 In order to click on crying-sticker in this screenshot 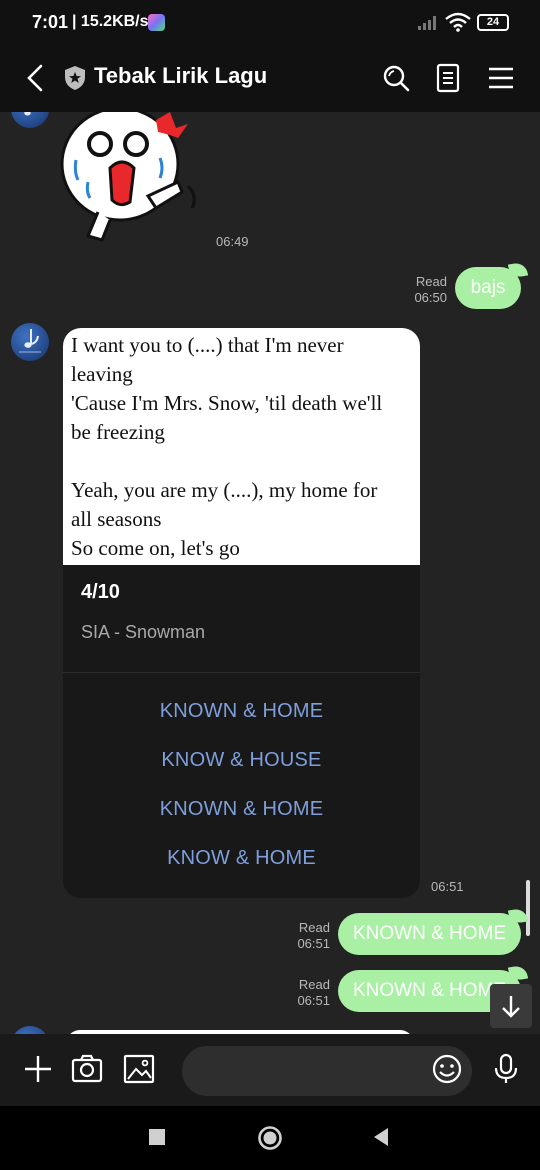, I will do `click(133, 182)`.